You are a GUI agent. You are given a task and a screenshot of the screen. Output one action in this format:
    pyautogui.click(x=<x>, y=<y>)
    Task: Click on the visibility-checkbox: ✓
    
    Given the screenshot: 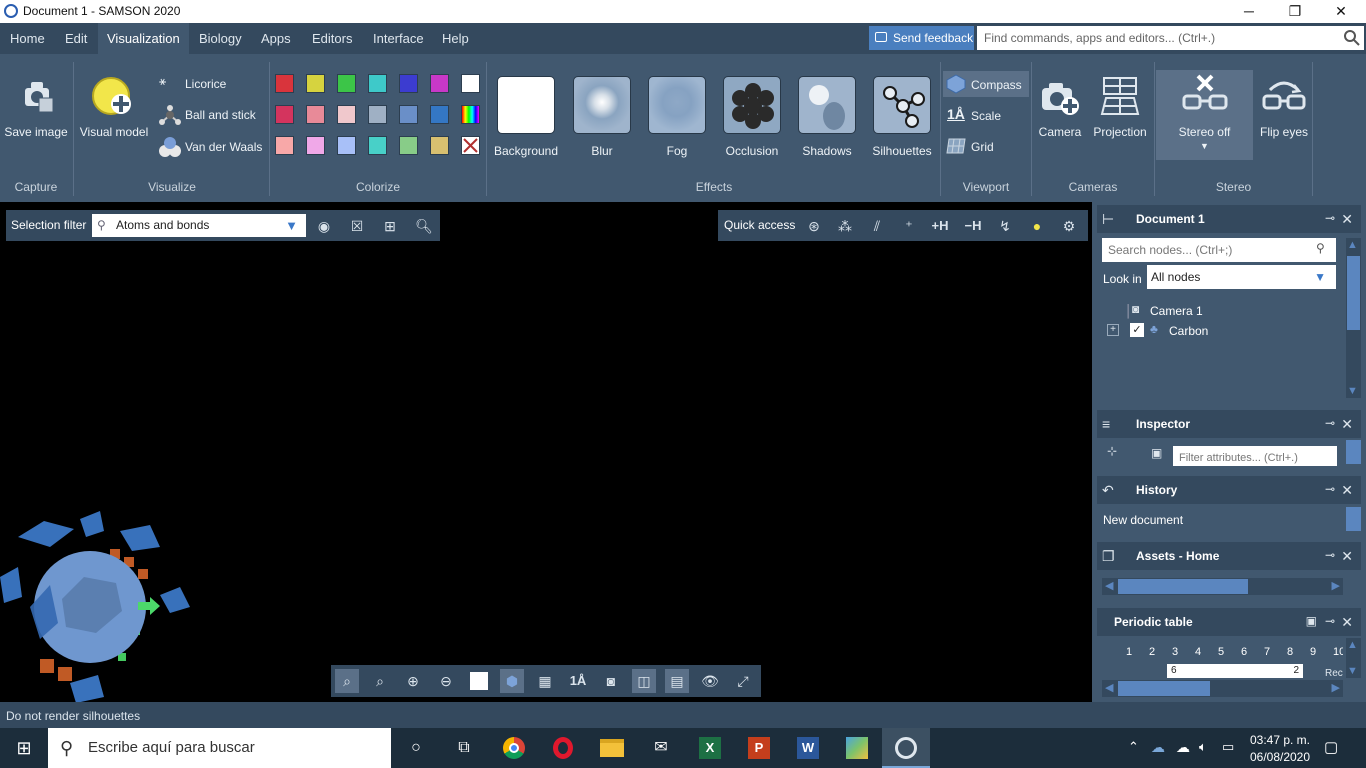 What is the action you would take?
    pyautogui.click(x=1137, y=330)
    